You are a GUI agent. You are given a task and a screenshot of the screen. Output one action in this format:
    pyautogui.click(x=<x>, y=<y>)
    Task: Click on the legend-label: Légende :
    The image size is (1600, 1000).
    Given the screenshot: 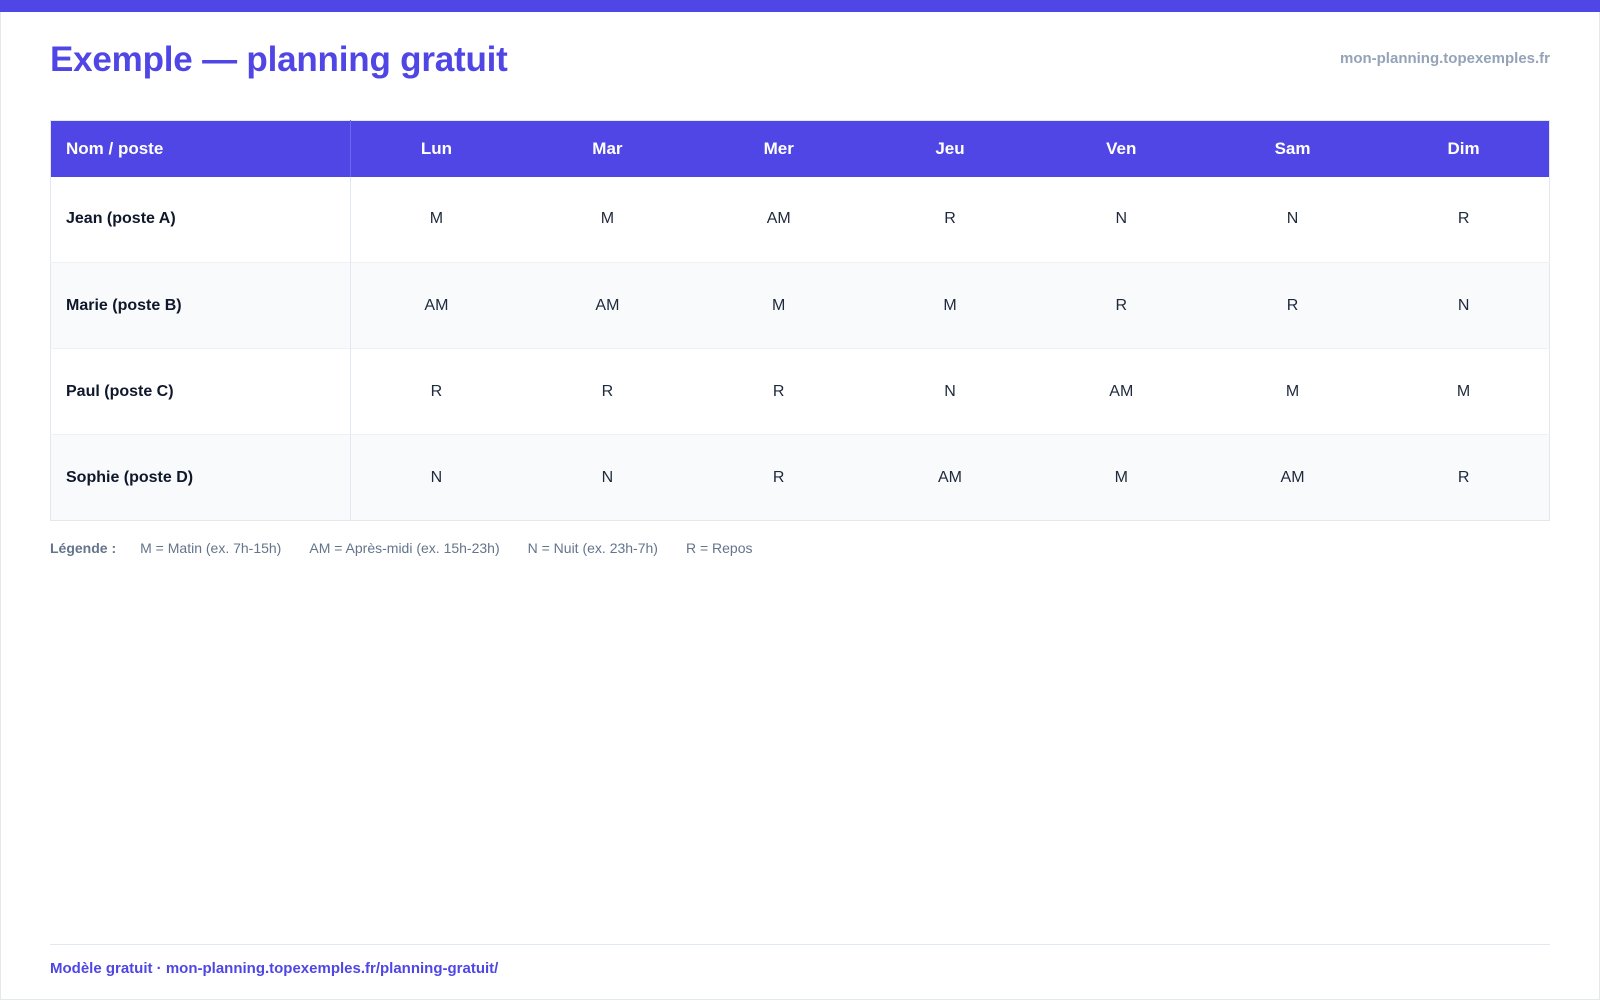 What is the action you would take?
    pyautogui.click(x=83, y=548)
    